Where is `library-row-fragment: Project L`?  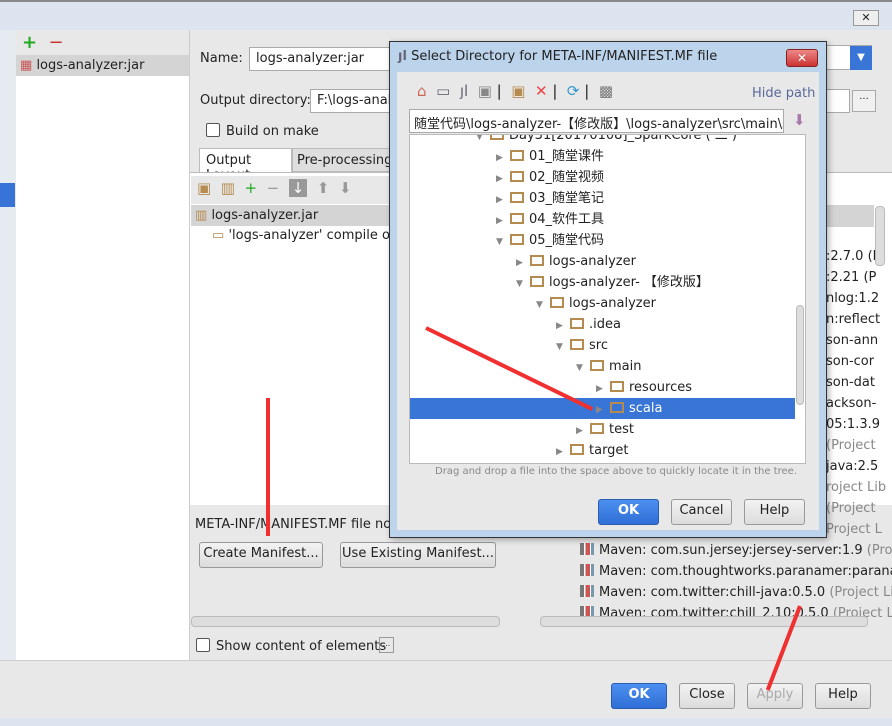
library-row-fragment: Project L is located at coordinates (854, 529).